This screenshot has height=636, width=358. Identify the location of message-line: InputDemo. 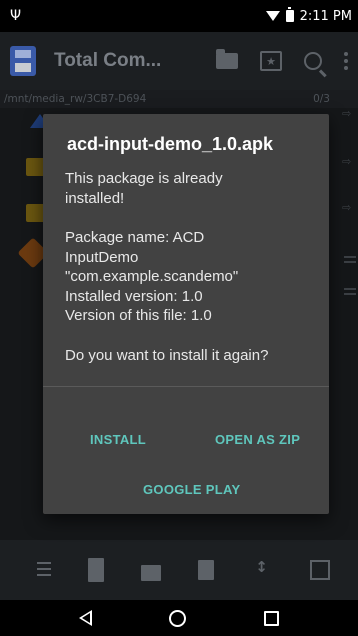
(102, 257).